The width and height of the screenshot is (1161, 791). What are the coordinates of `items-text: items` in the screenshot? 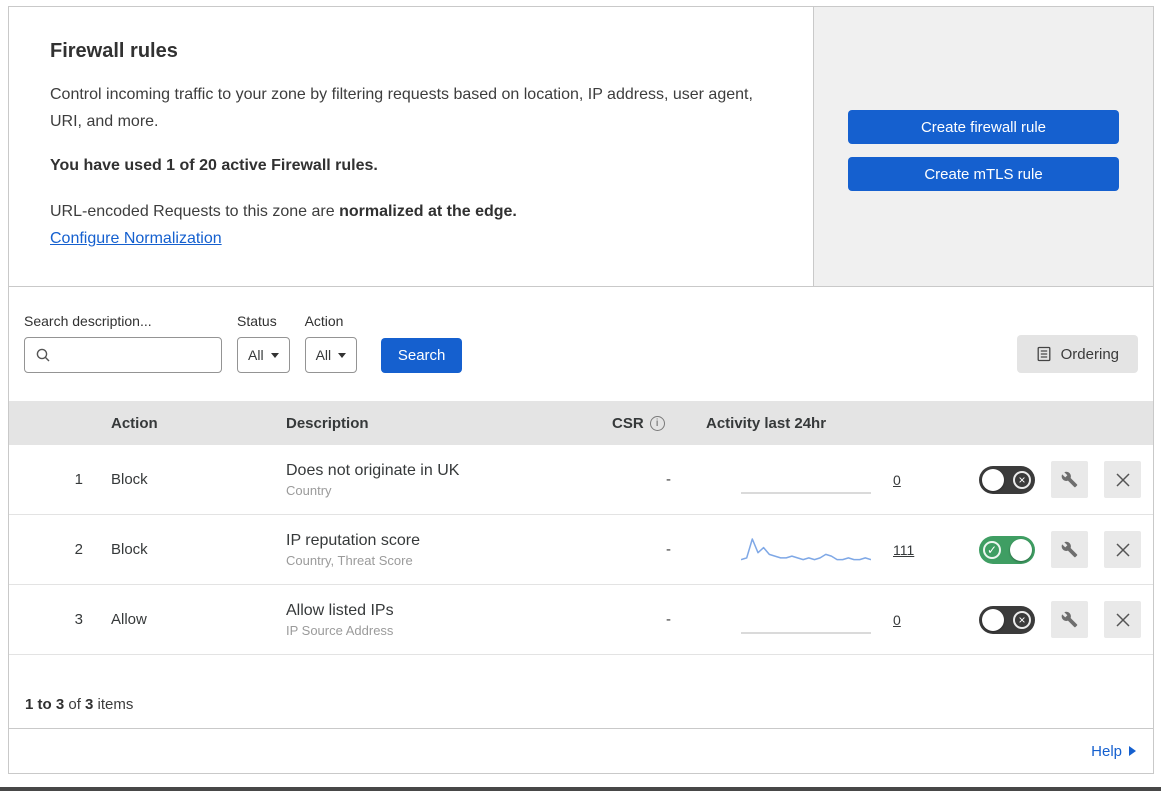 It's located at (113, 704).